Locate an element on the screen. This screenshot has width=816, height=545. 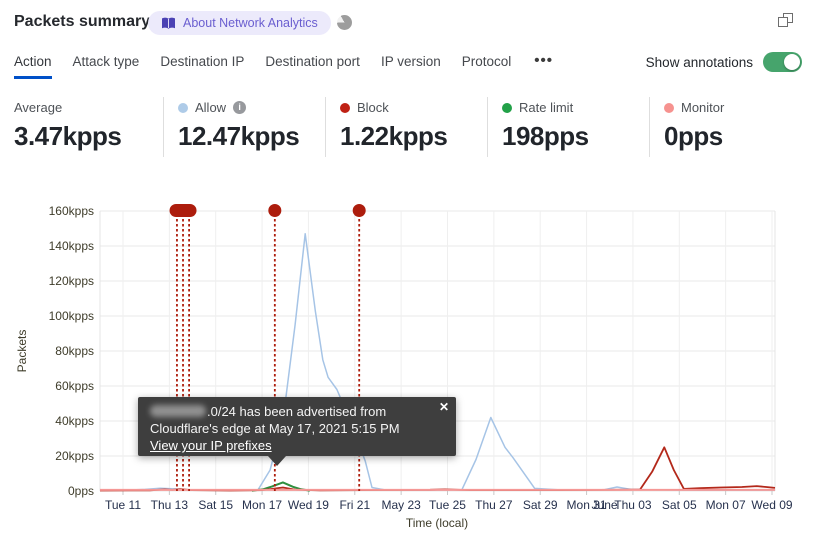
about-link-label: About Network Analytics is located at coordinates (250, 23).